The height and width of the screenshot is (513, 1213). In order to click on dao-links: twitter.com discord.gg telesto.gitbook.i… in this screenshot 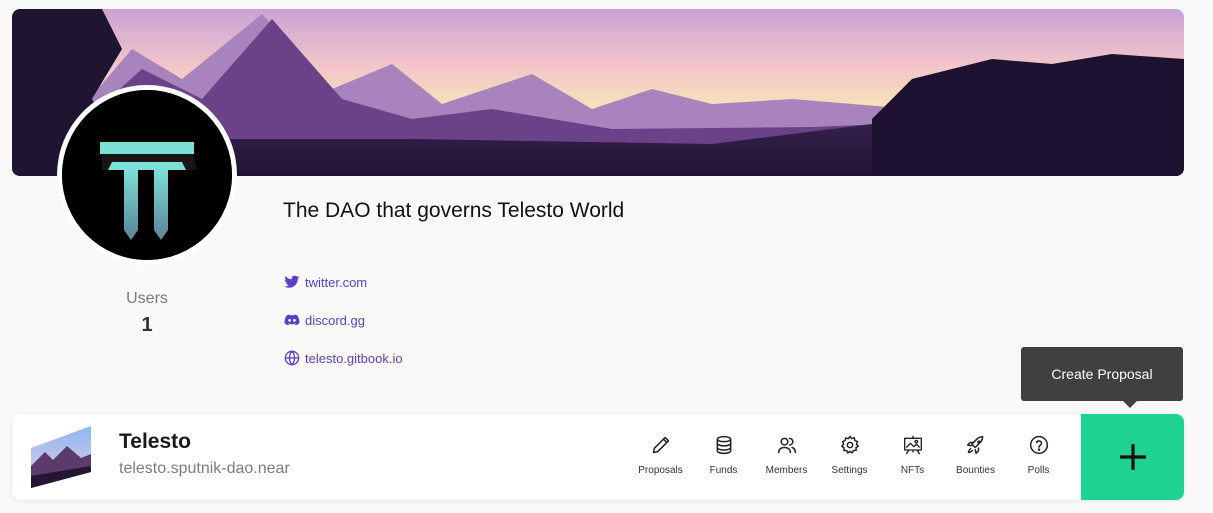, I will do `click(343, 329)`.